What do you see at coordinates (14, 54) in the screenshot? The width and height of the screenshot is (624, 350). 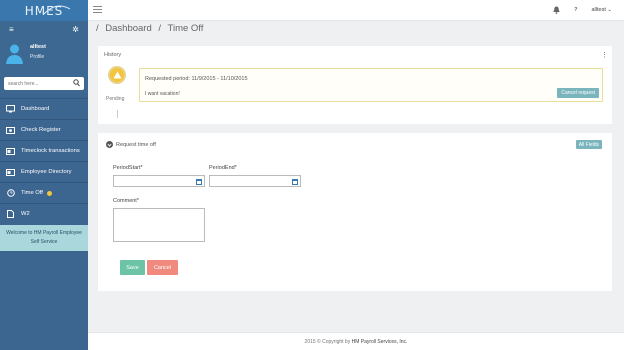 I see `avatar` at bounding box center [14, 54].